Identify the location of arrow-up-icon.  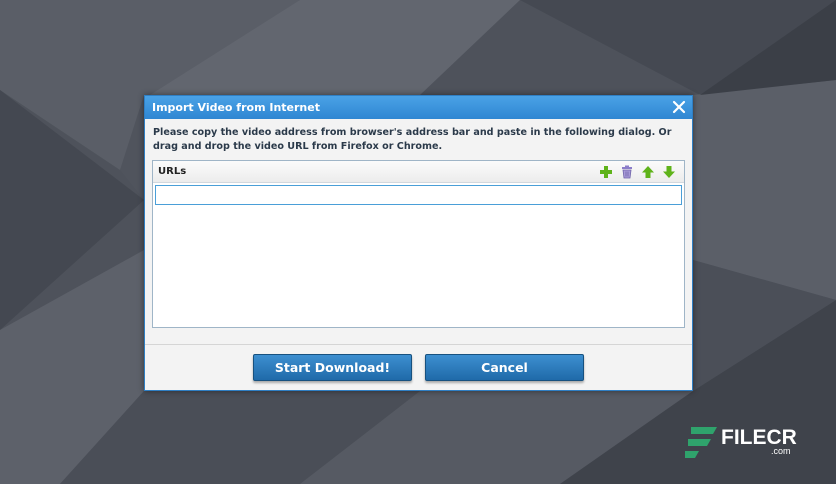
(648, 172).